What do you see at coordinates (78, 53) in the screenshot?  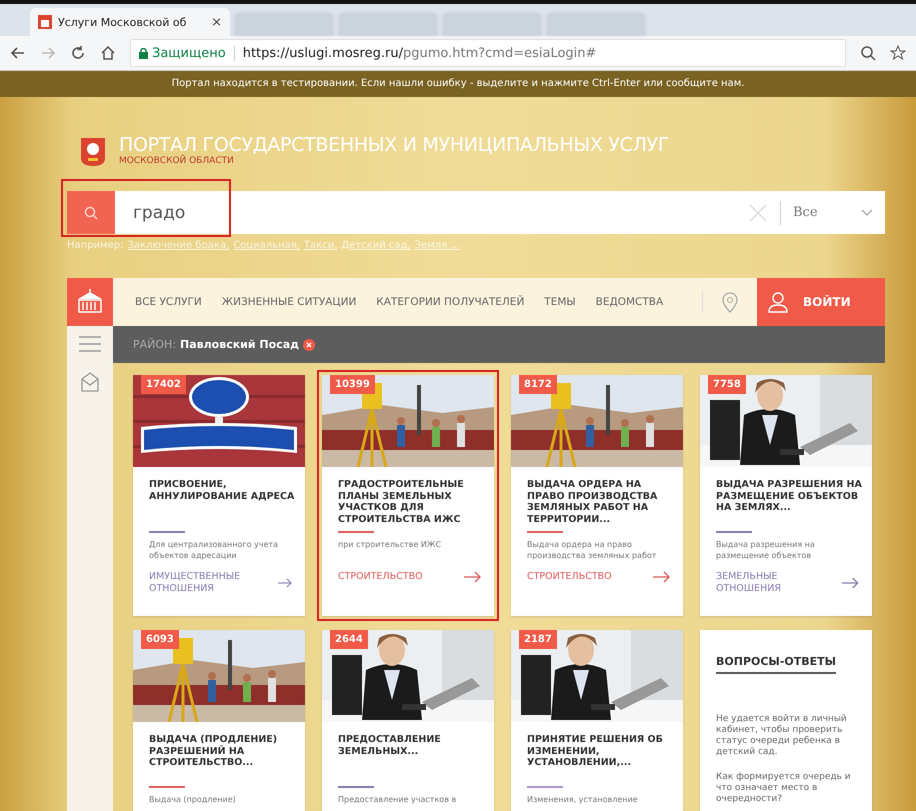 I see `reload-icon` at bounding box center [78, 53].